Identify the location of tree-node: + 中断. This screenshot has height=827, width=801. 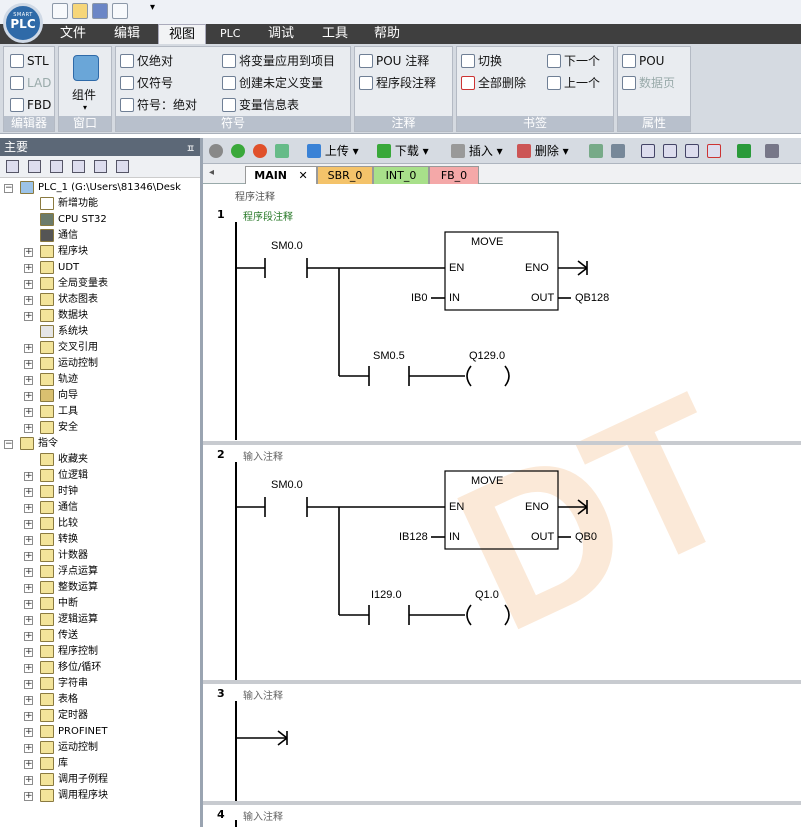
(100, 604).